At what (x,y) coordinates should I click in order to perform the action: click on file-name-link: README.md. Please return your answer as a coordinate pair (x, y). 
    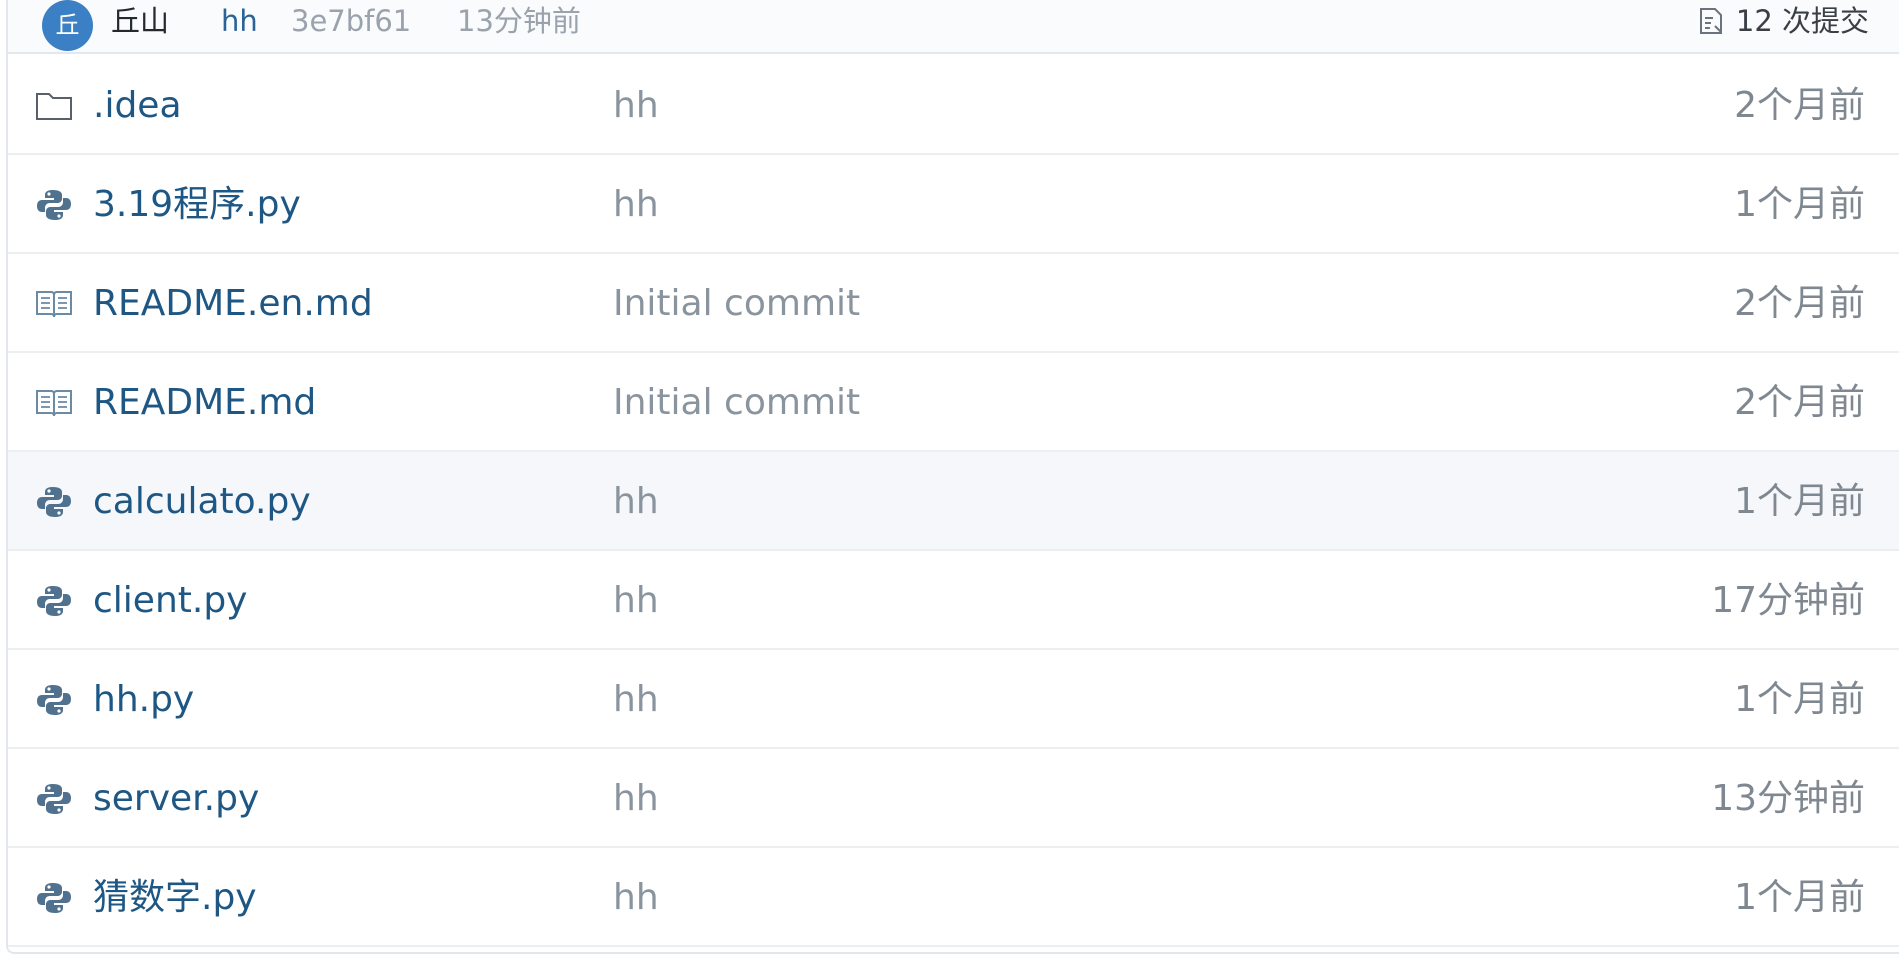
    Looking at the image, I should click on (204, 403).